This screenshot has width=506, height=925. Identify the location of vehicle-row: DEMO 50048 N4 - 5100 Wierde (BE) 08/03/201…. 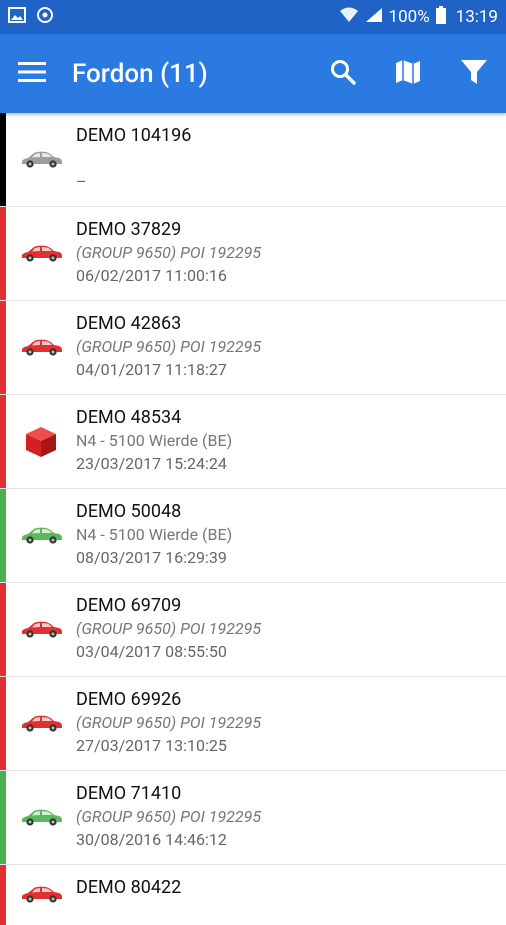
(253, 536).